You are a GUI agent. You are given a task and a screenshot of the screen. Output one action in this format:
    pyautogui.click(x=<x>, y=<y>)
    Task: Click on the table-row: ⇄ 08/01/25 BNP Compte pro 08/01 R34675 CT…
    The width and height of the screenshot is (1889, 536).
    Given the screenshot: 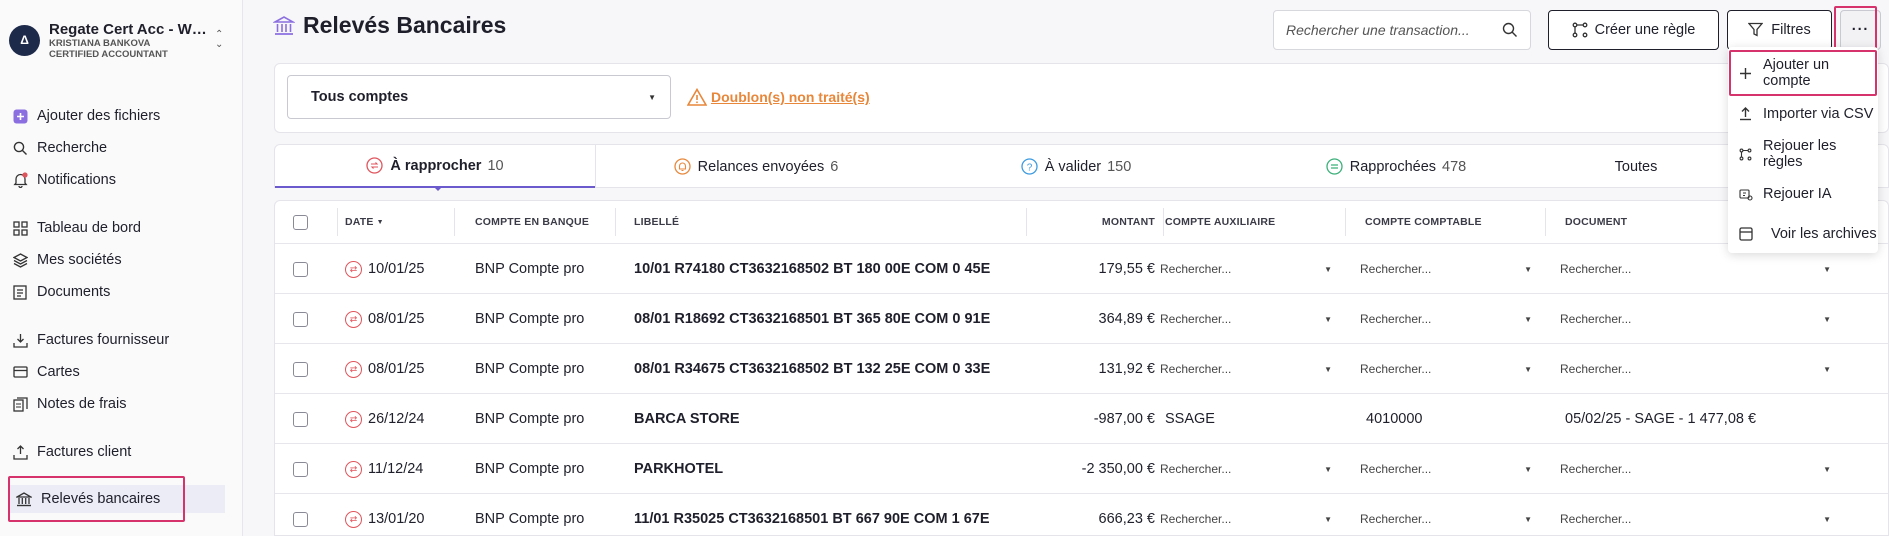 What is the action you would take?
    pyautogui.click(x=1081, y=368)
    